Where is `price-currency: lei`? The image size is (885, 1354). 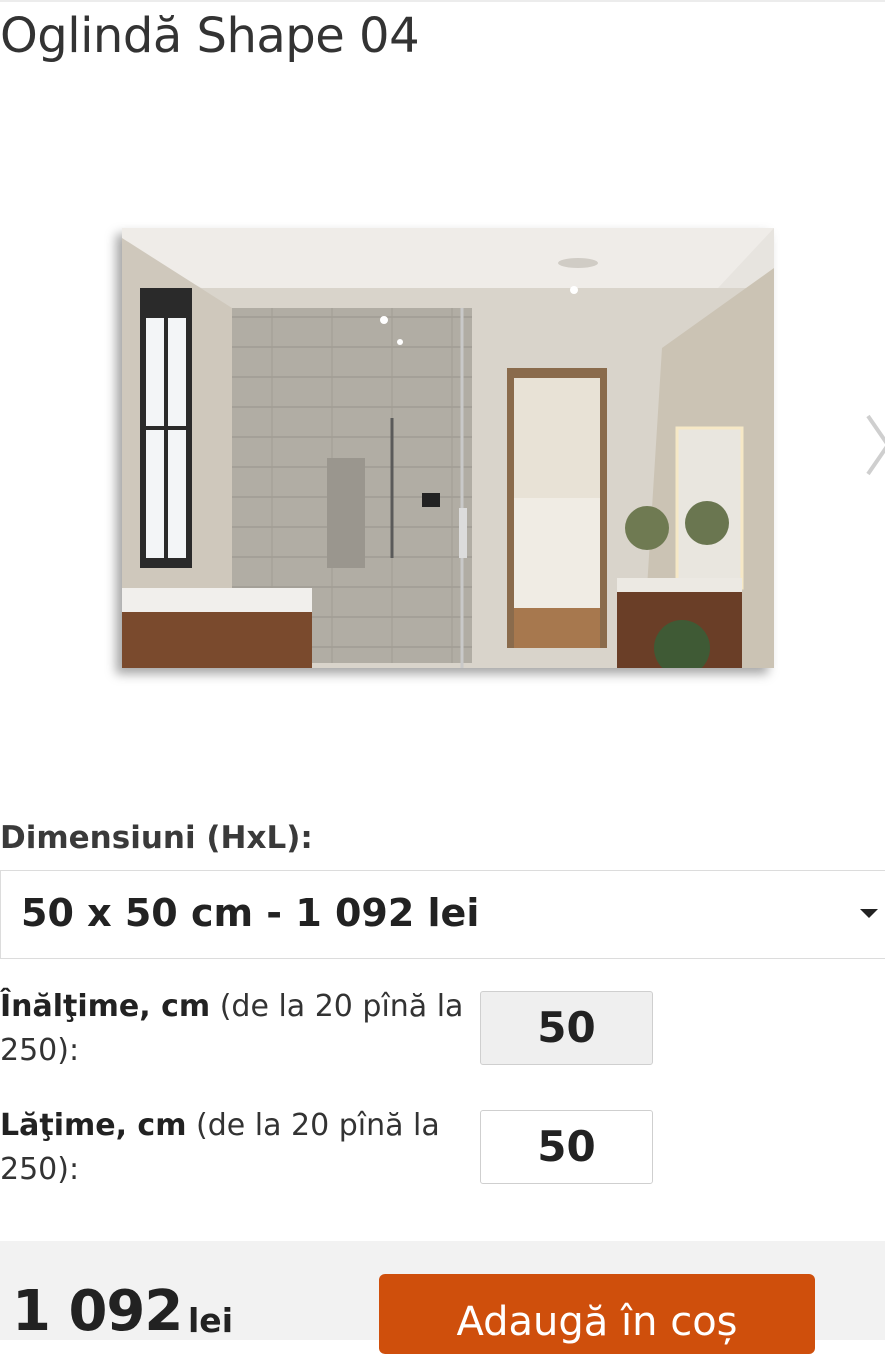 price-currency: lei is located at coordinates (211, 1320).